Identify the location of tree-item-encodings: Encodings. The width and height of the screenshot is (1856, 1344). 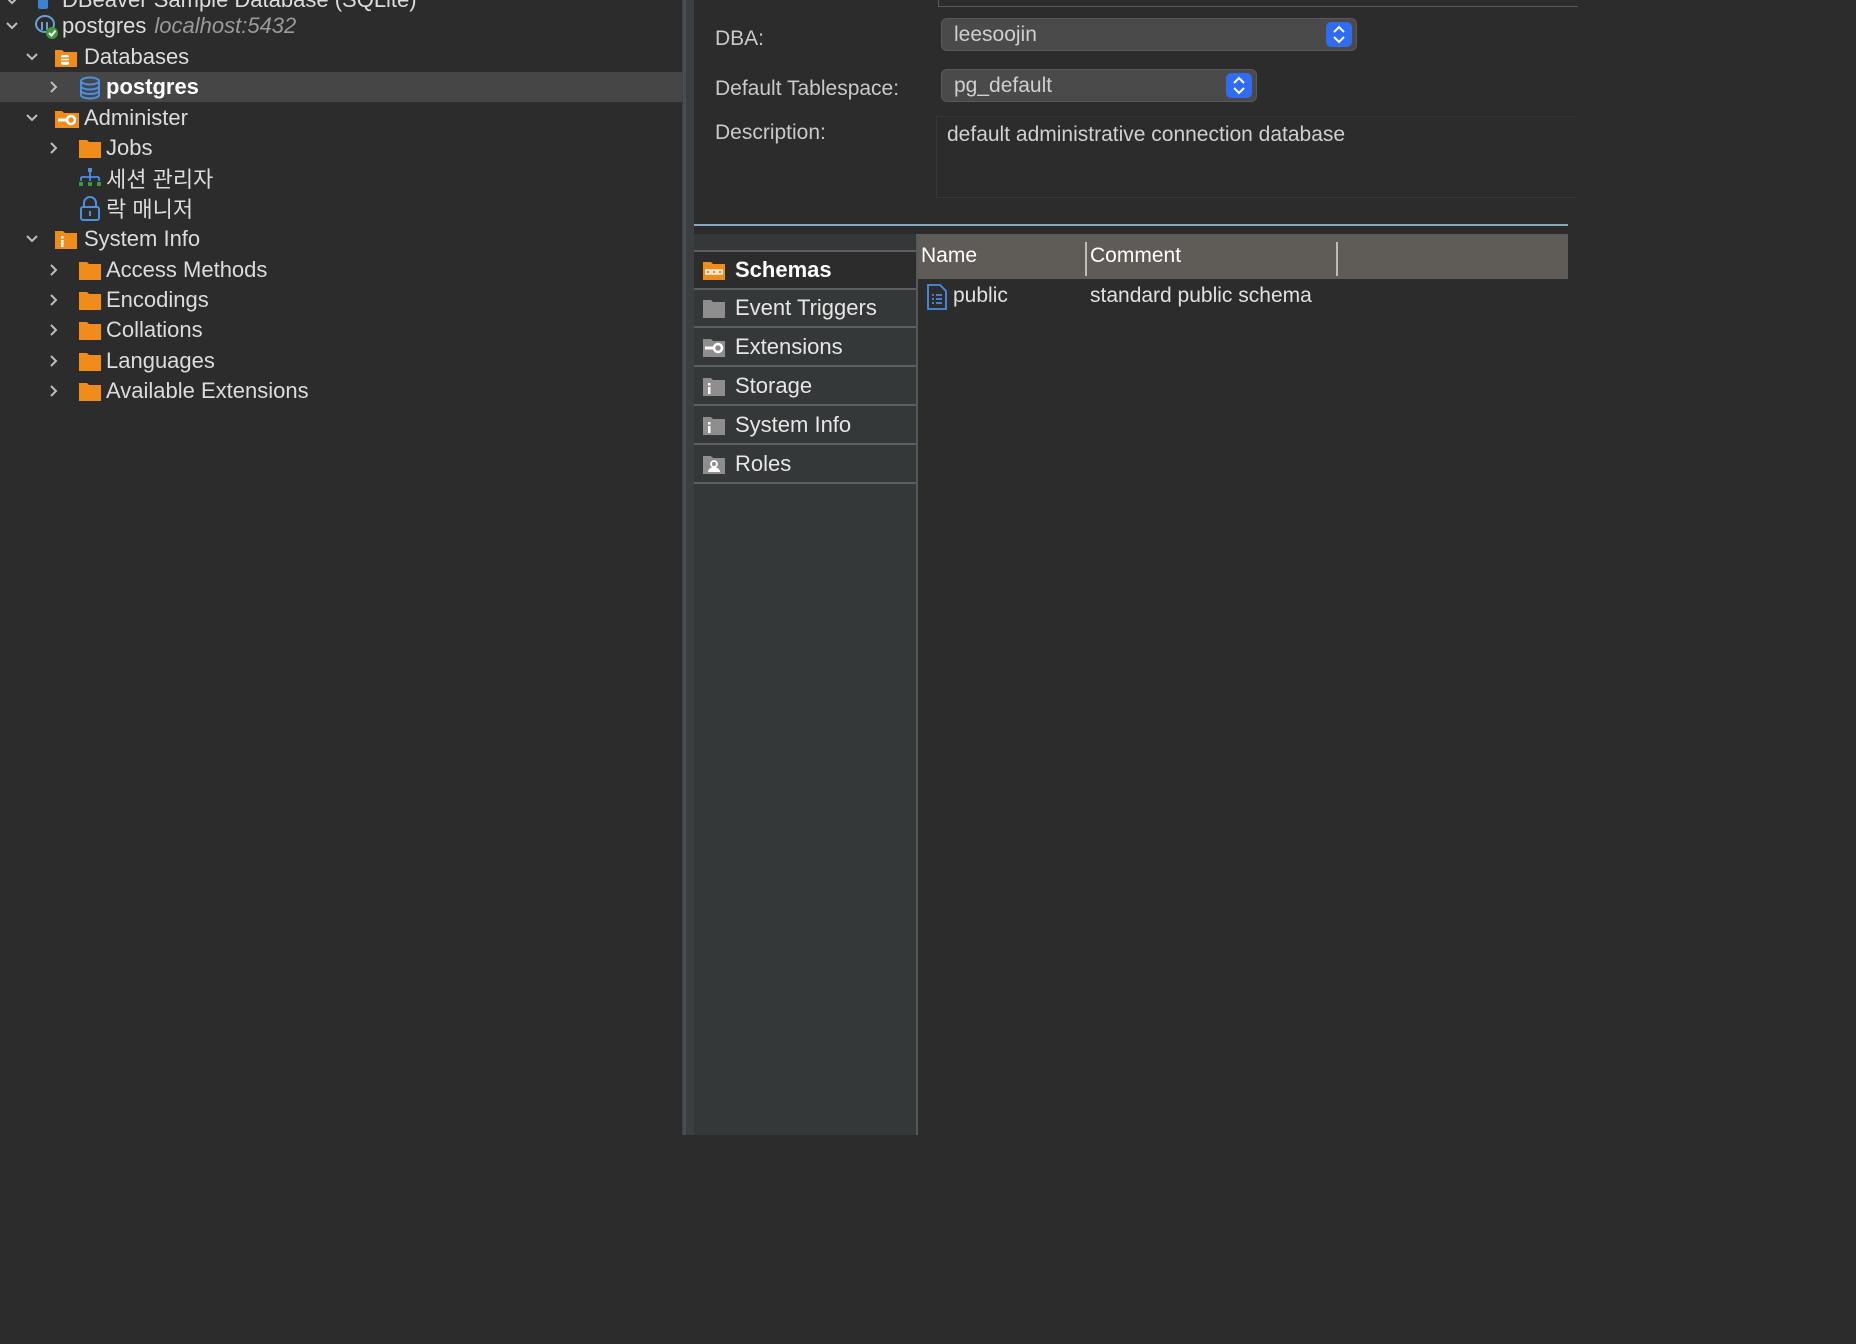
(341, 300).